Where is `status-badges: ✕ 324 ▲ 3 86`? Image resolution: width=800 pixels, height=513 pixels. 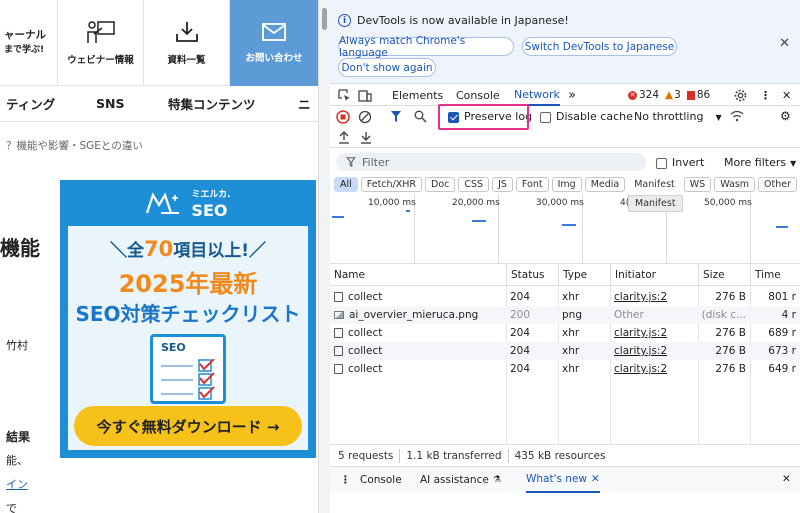 status-badges: ✕ 324 ▲ 3 86 is located at coordinates (672, 95).